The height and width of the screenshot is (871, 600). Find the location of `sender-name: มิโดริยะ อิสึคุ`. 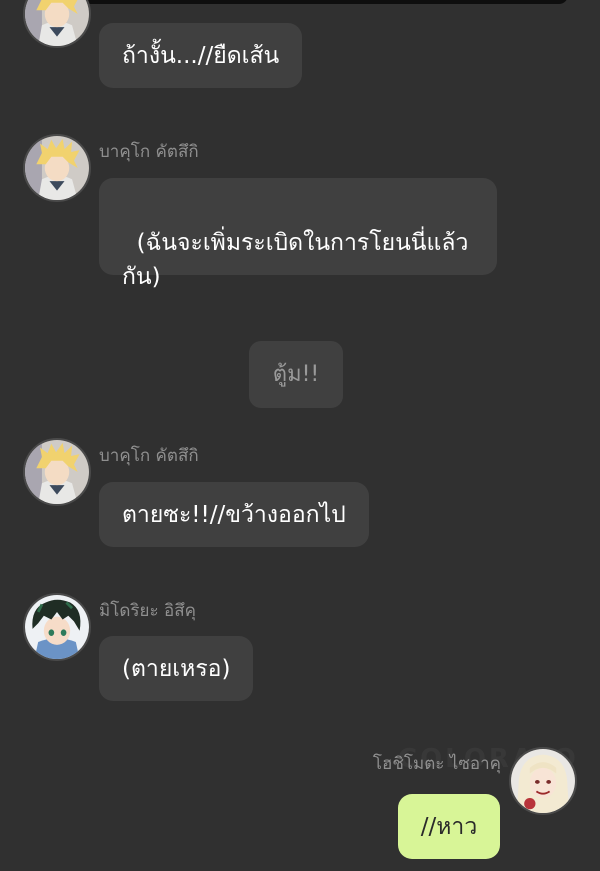

sender-name: มิโดริยะ อิสึคุ is located at coordinates (147, 611).